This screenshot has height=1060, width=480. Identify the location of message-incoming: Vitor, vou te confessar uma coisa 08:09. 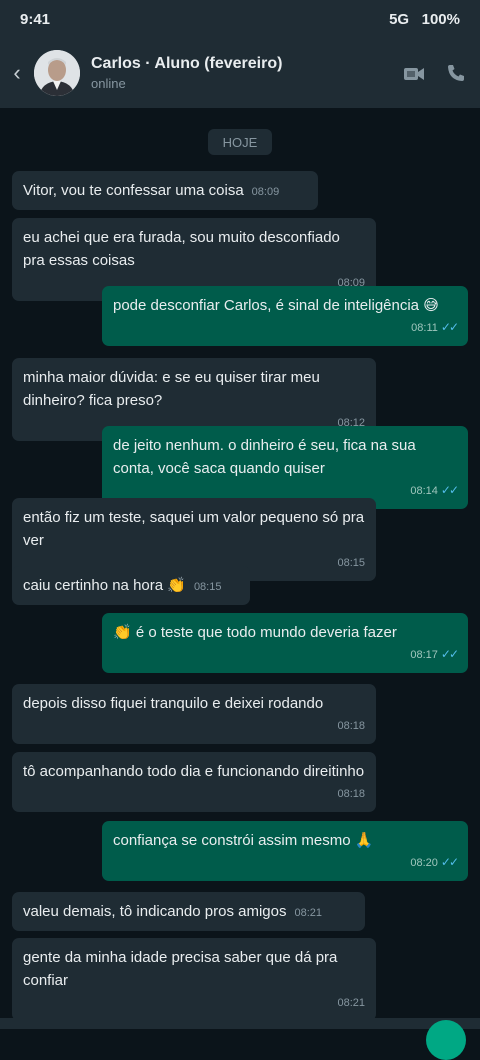
(165, 190).